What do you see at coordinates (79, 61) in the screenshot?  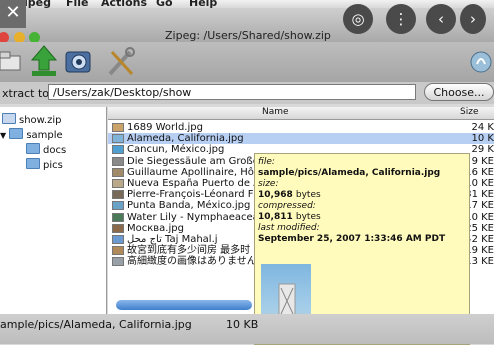 I see `preview-icon` at bounding box center [79, 61].